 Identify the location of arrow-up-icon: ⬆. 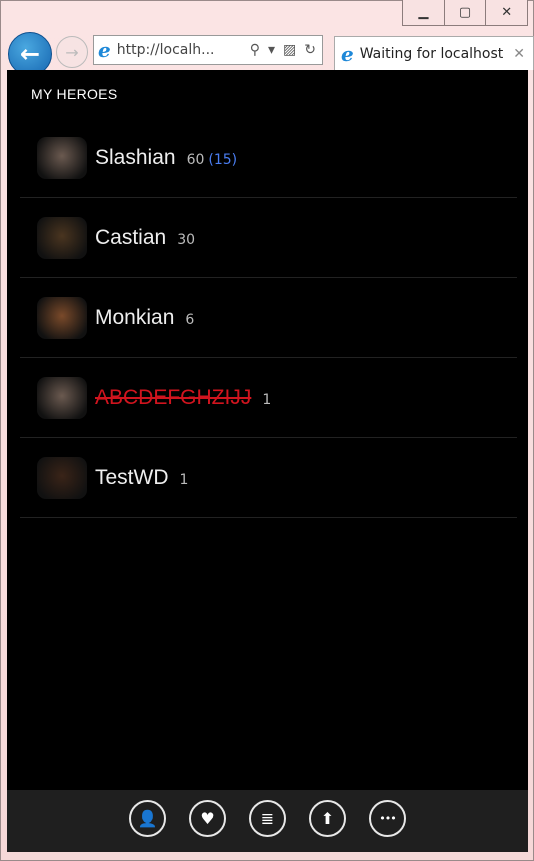
(327, 818).